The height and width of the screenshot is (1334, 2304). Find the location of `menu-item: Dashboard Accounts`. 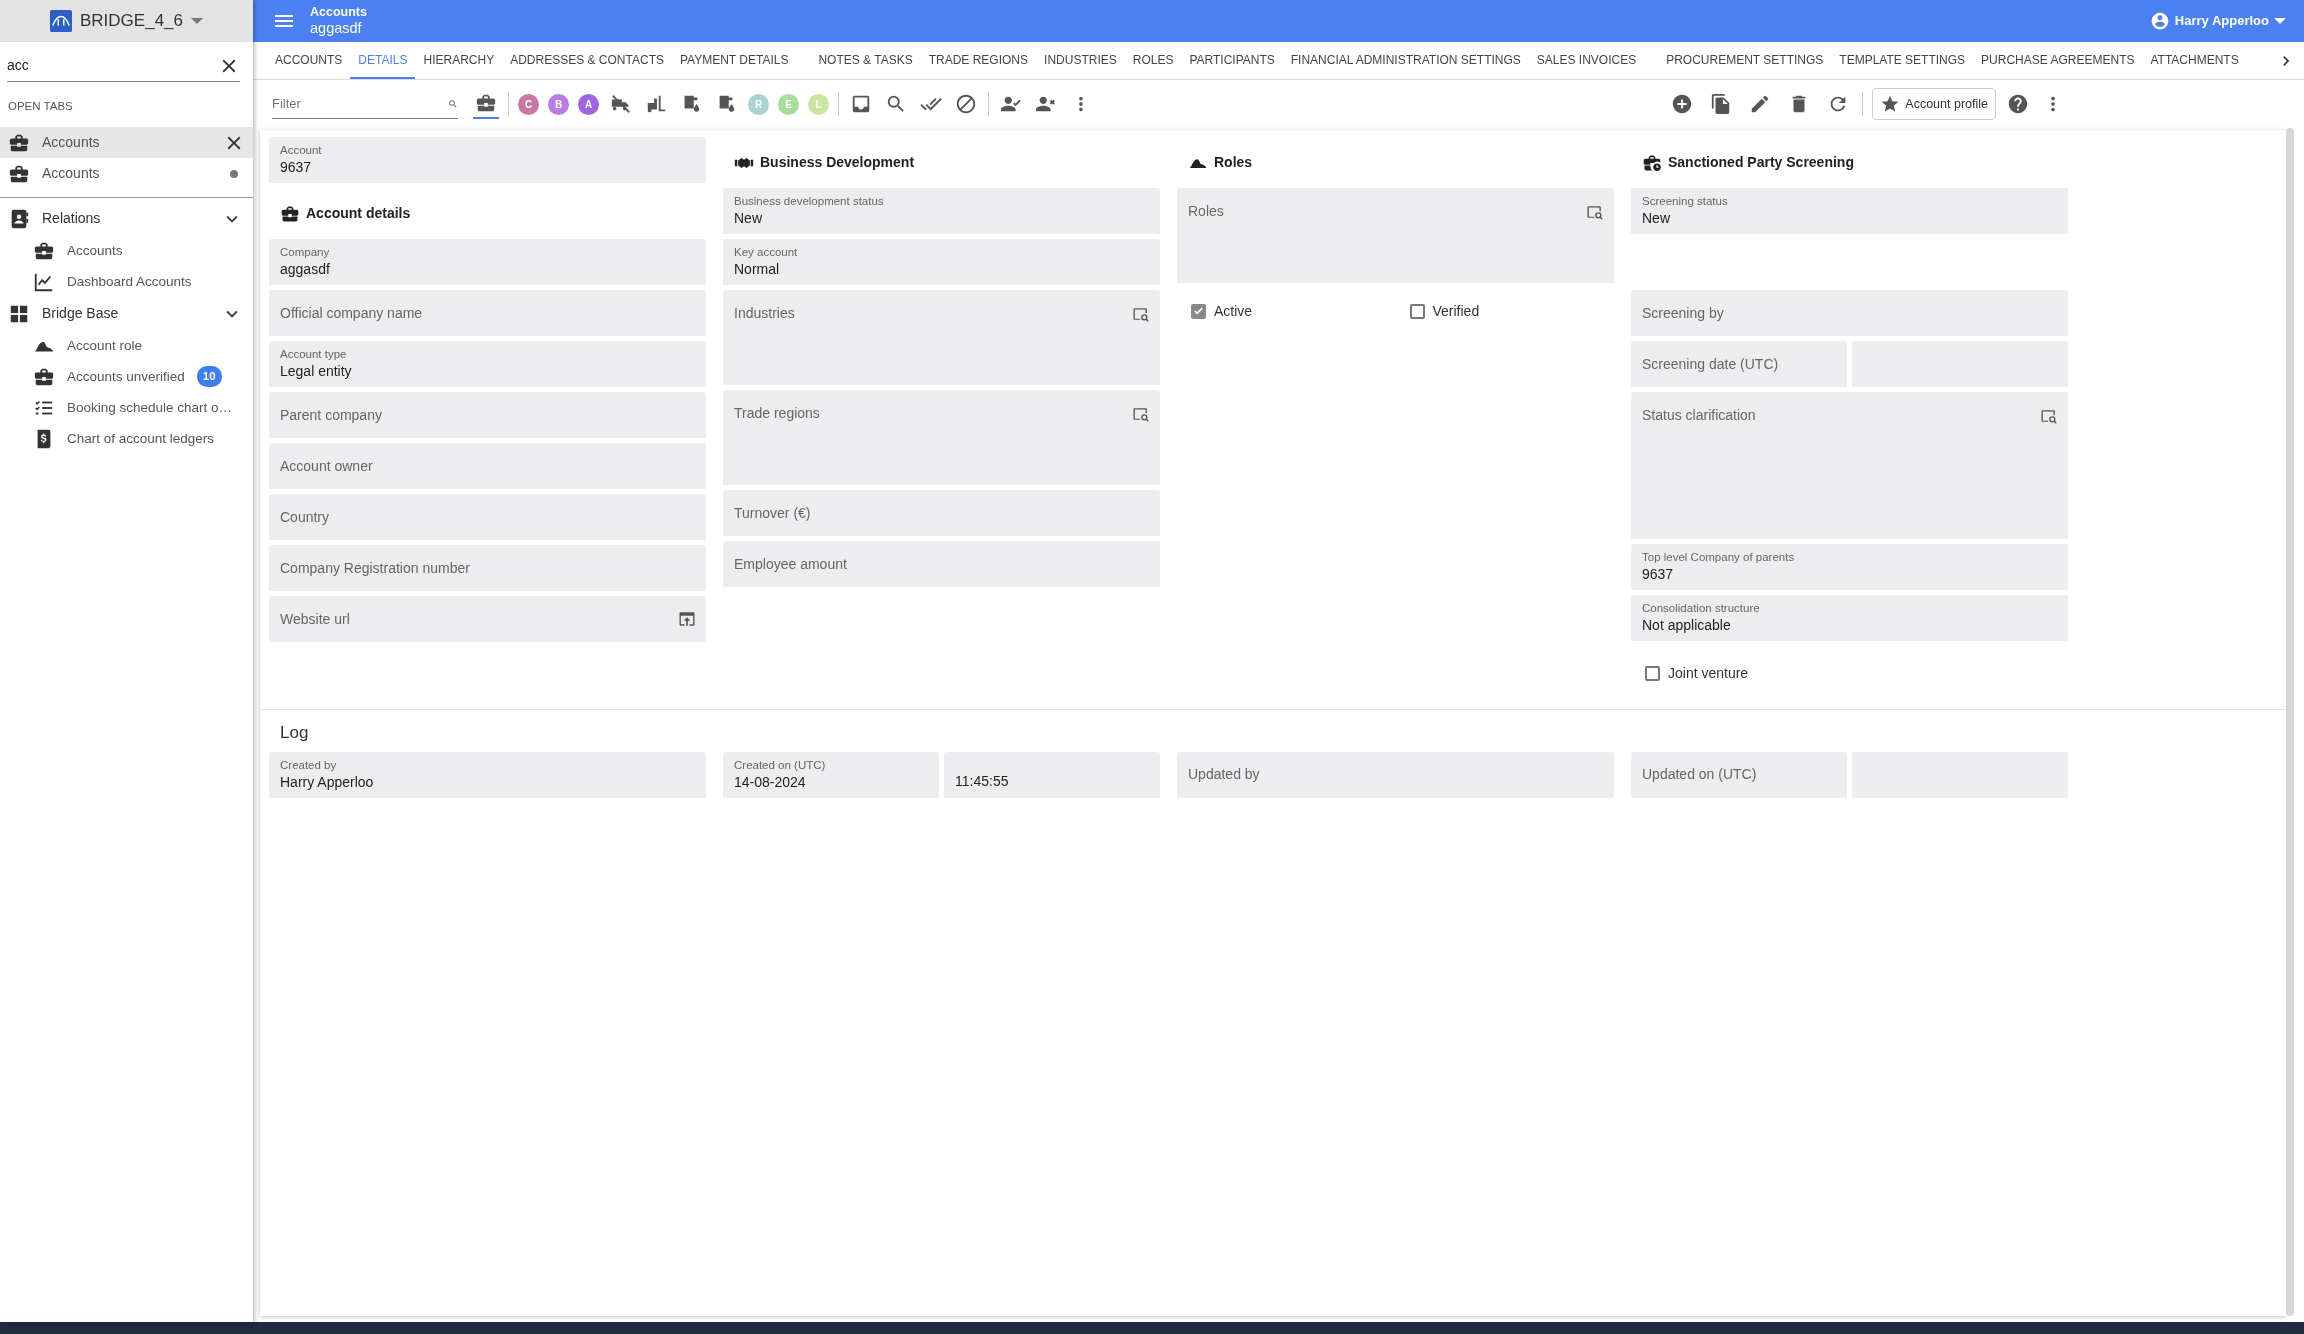

menu-item: Dashboard Accounts is located at coordinates (126, 282).